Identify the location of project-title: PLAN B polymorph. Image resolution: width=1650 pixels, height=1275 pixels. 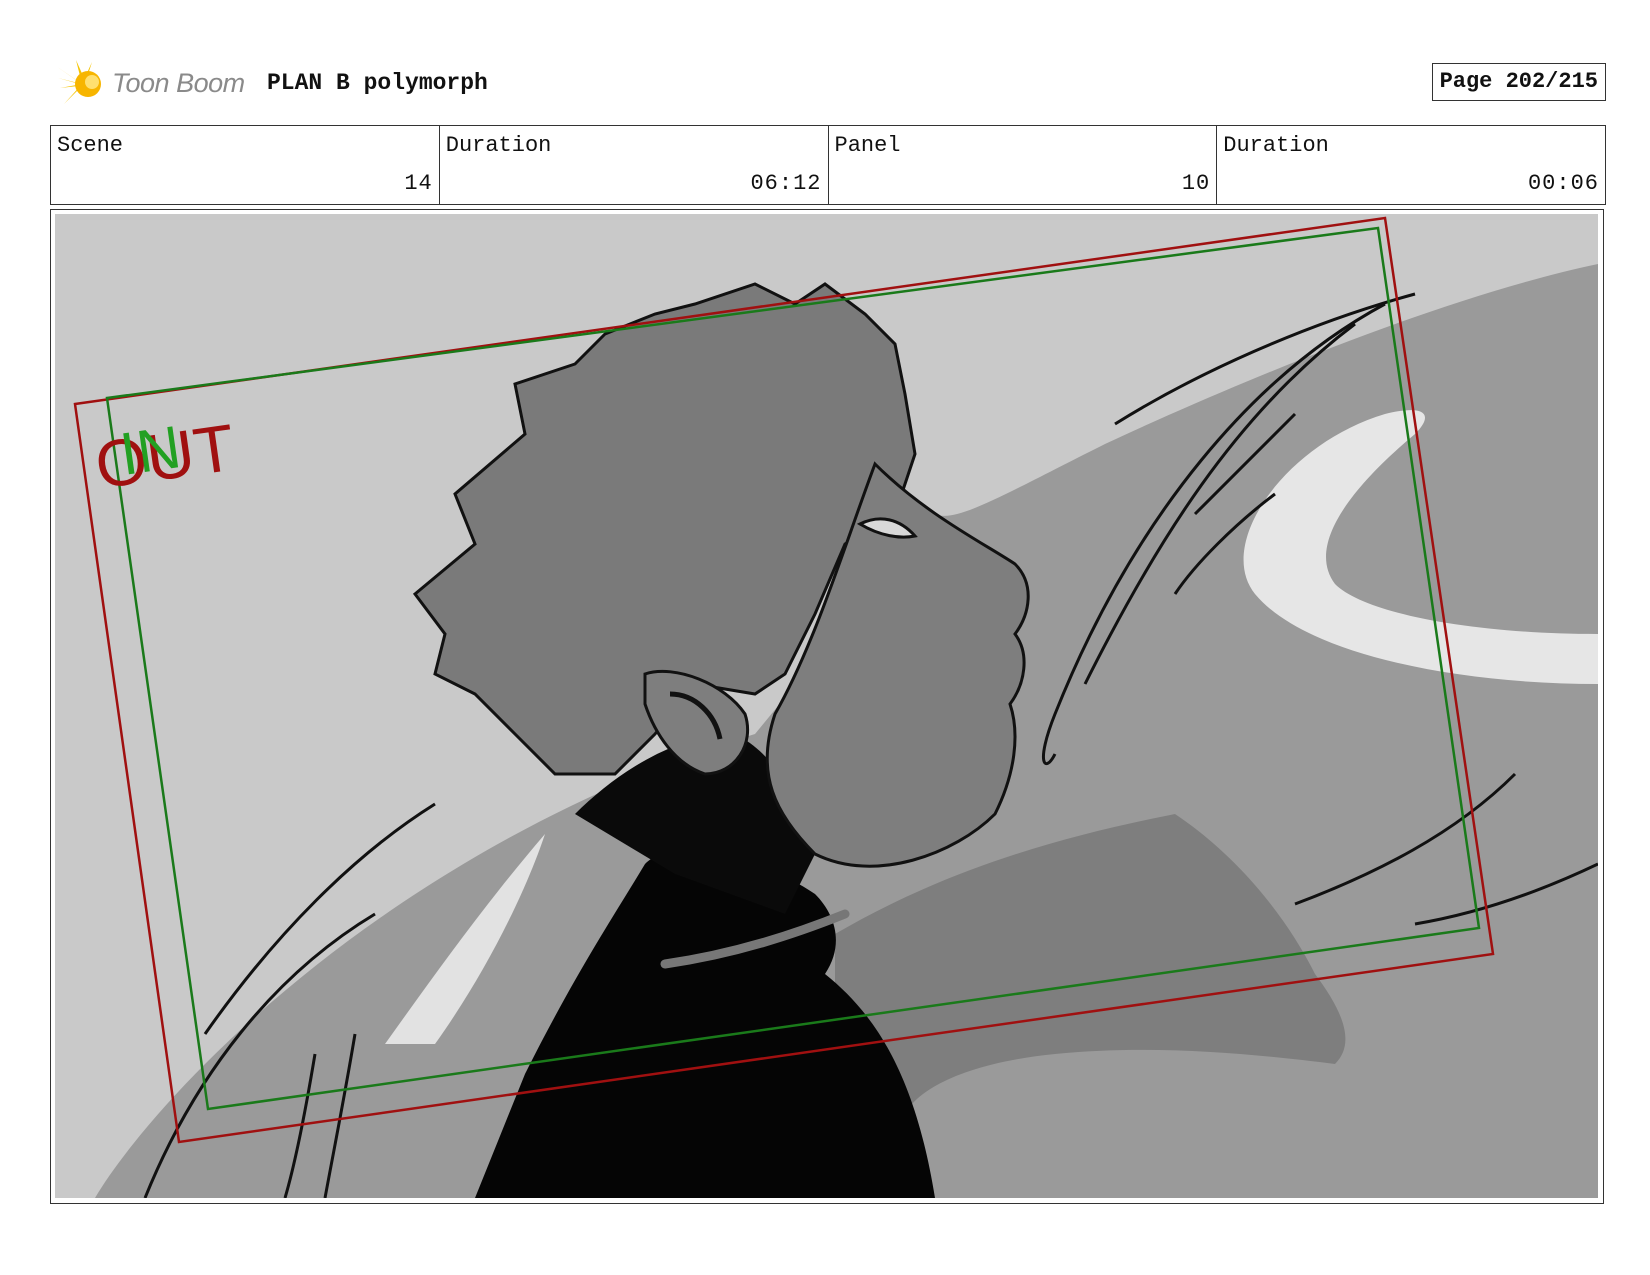
(377, 83).